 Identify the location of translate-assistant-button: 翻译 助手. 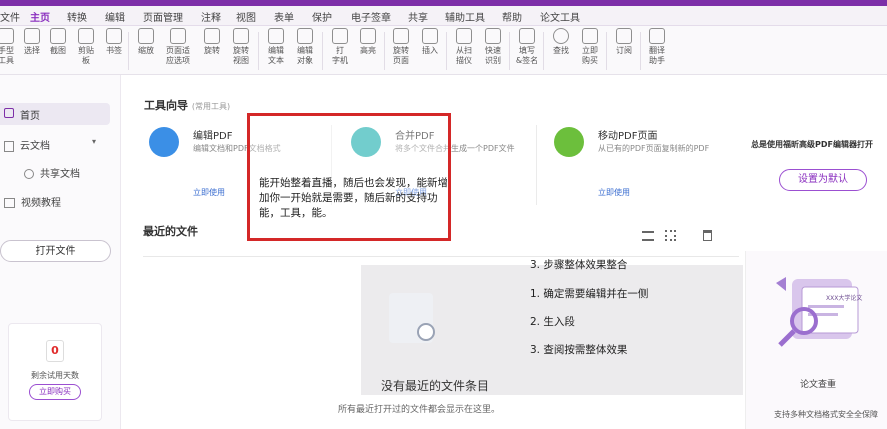
(657, 47).